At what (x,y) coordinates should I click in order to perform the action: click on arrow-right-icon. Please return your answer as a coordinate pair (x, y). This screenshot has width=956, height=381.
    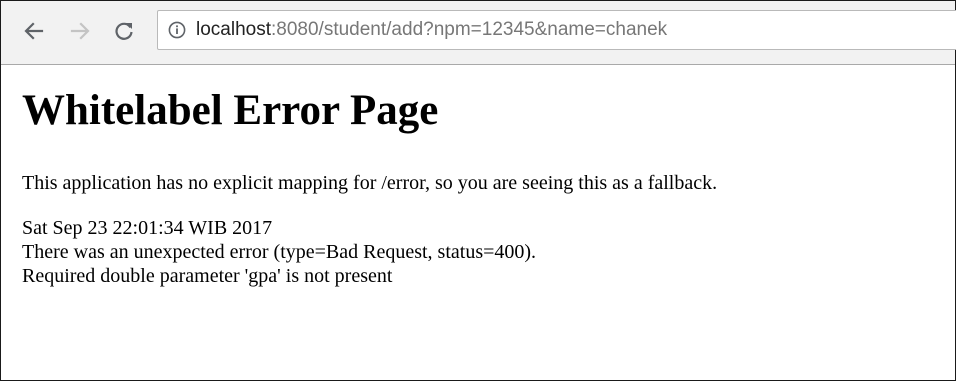
    Looking at the image, I should click on (80, 31).